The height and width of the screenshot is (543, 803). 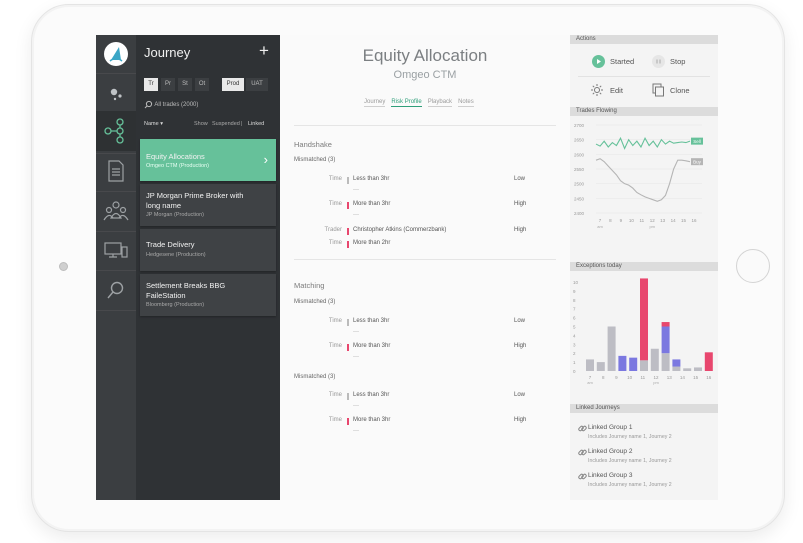 I want to click on y-tick-label: 0, so click(x=574, y=371).